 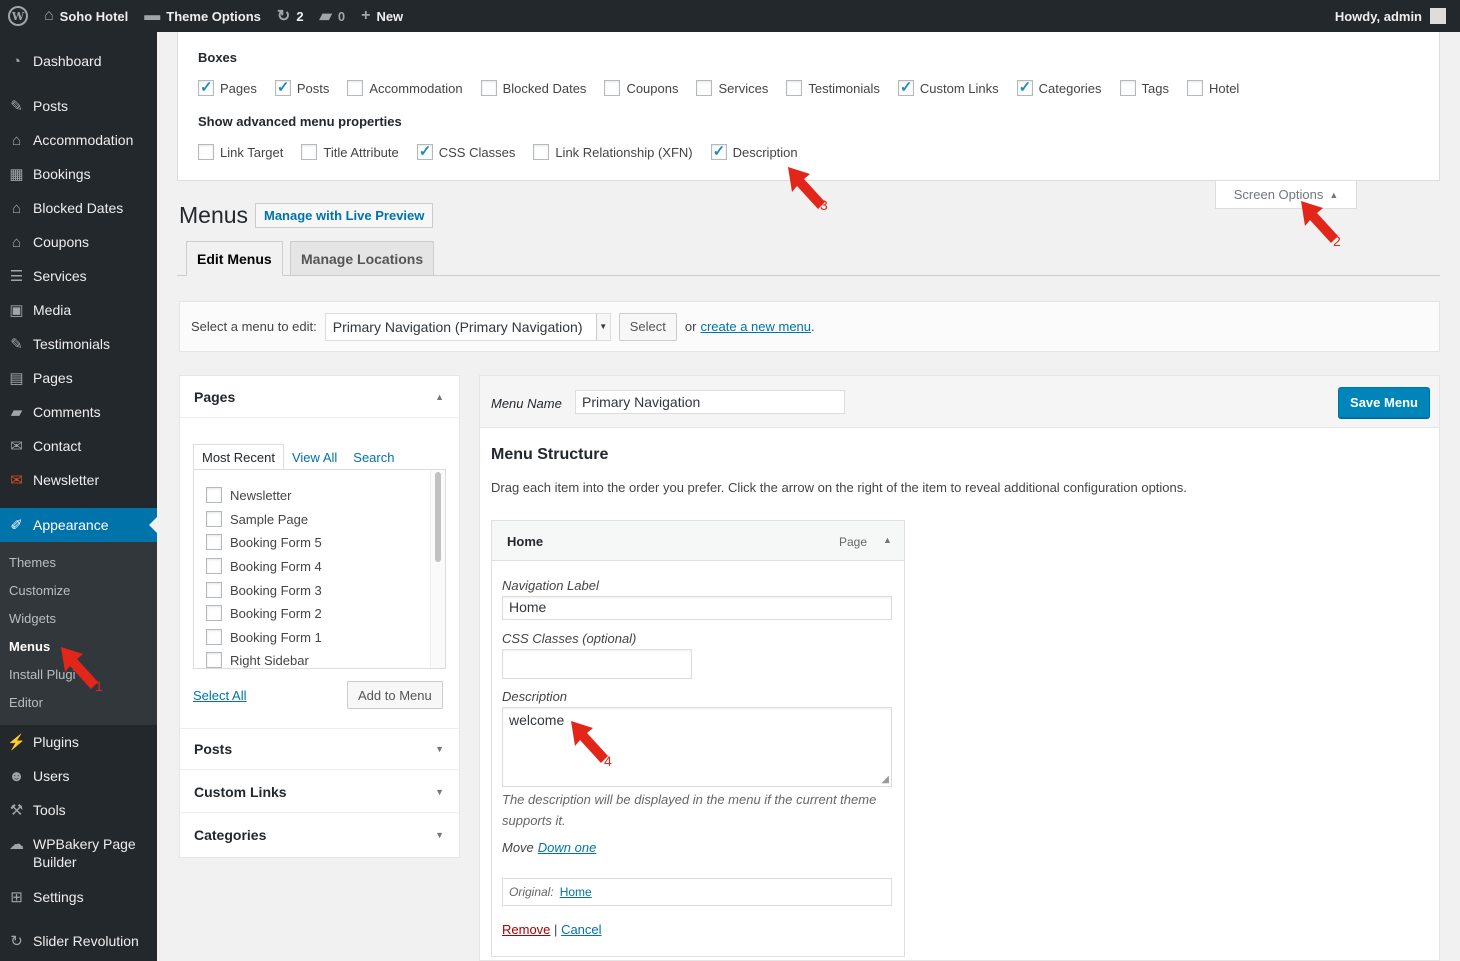 What do you see at coordinates (1390, 16) in the screenshot?
I see `my-account-link: Howdy, admin` at bounding box center [1390, 16].